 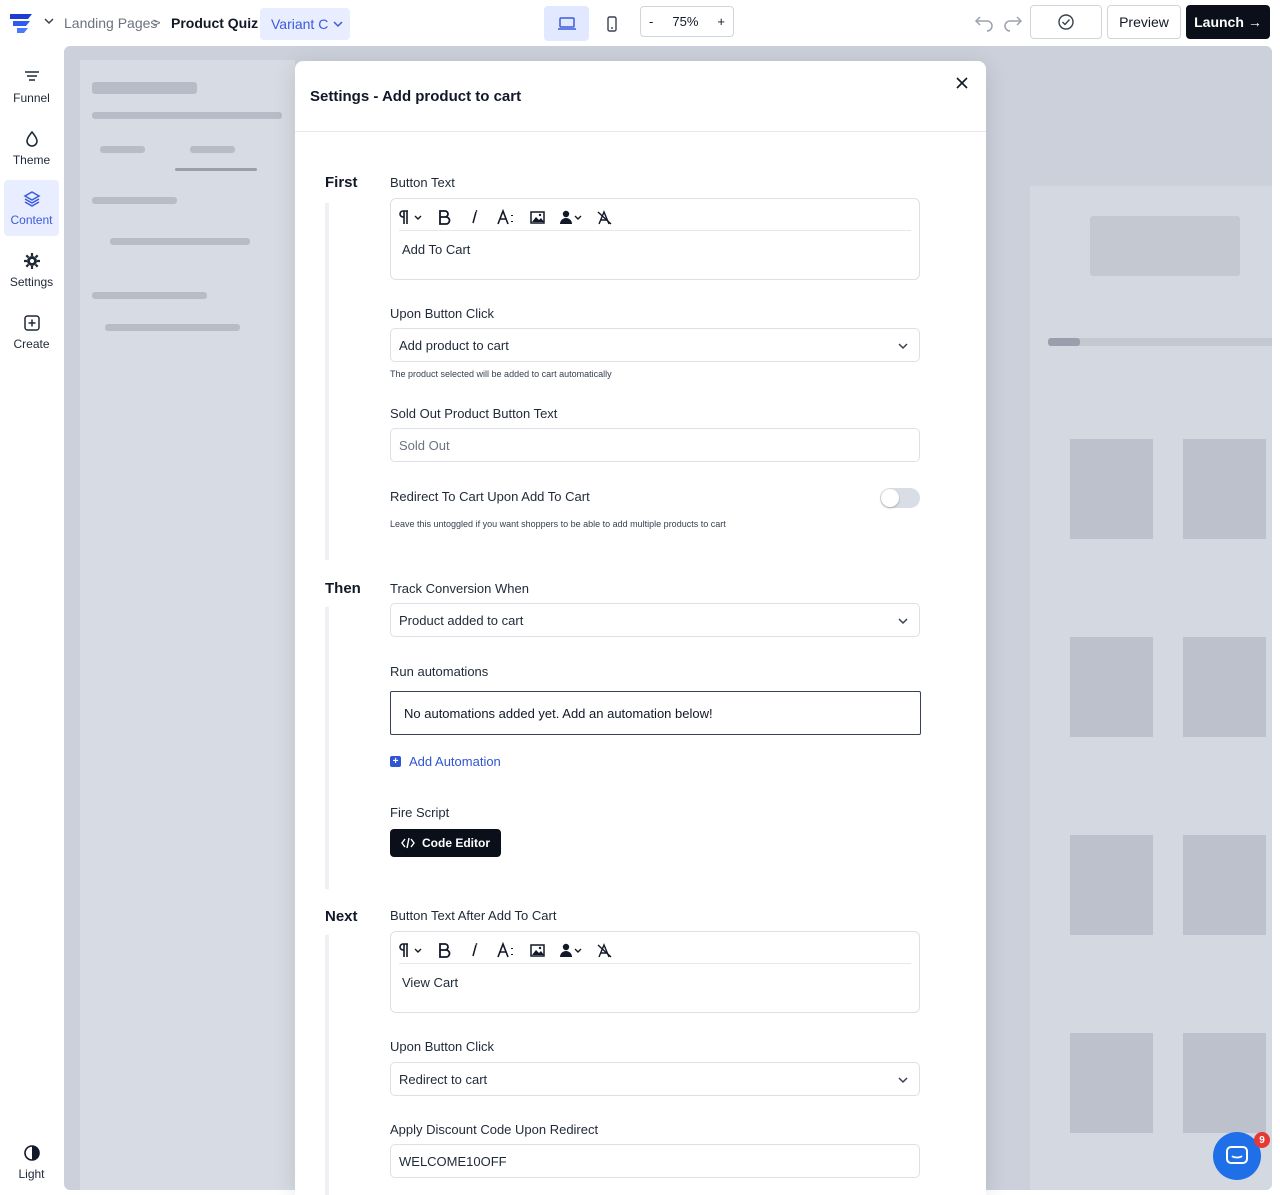 I want to click on preview-button: Preview, so click(x=1144, y=22).